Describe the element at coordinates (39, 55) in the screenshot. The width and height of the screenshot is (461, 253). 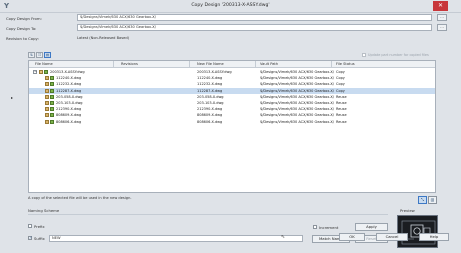
I see `columns-button: ☷` at that location.